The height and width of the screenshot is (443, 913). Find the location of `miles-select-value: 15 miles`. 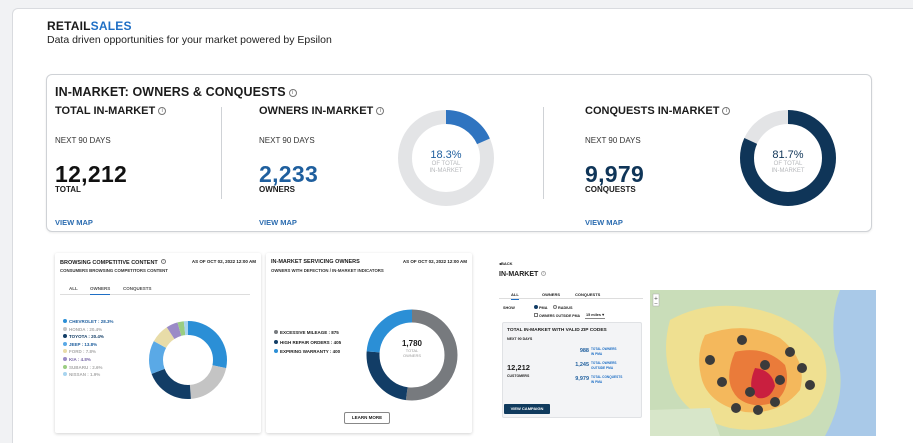

miles-select-value: 15 miles is located at coordinates (593, 315).